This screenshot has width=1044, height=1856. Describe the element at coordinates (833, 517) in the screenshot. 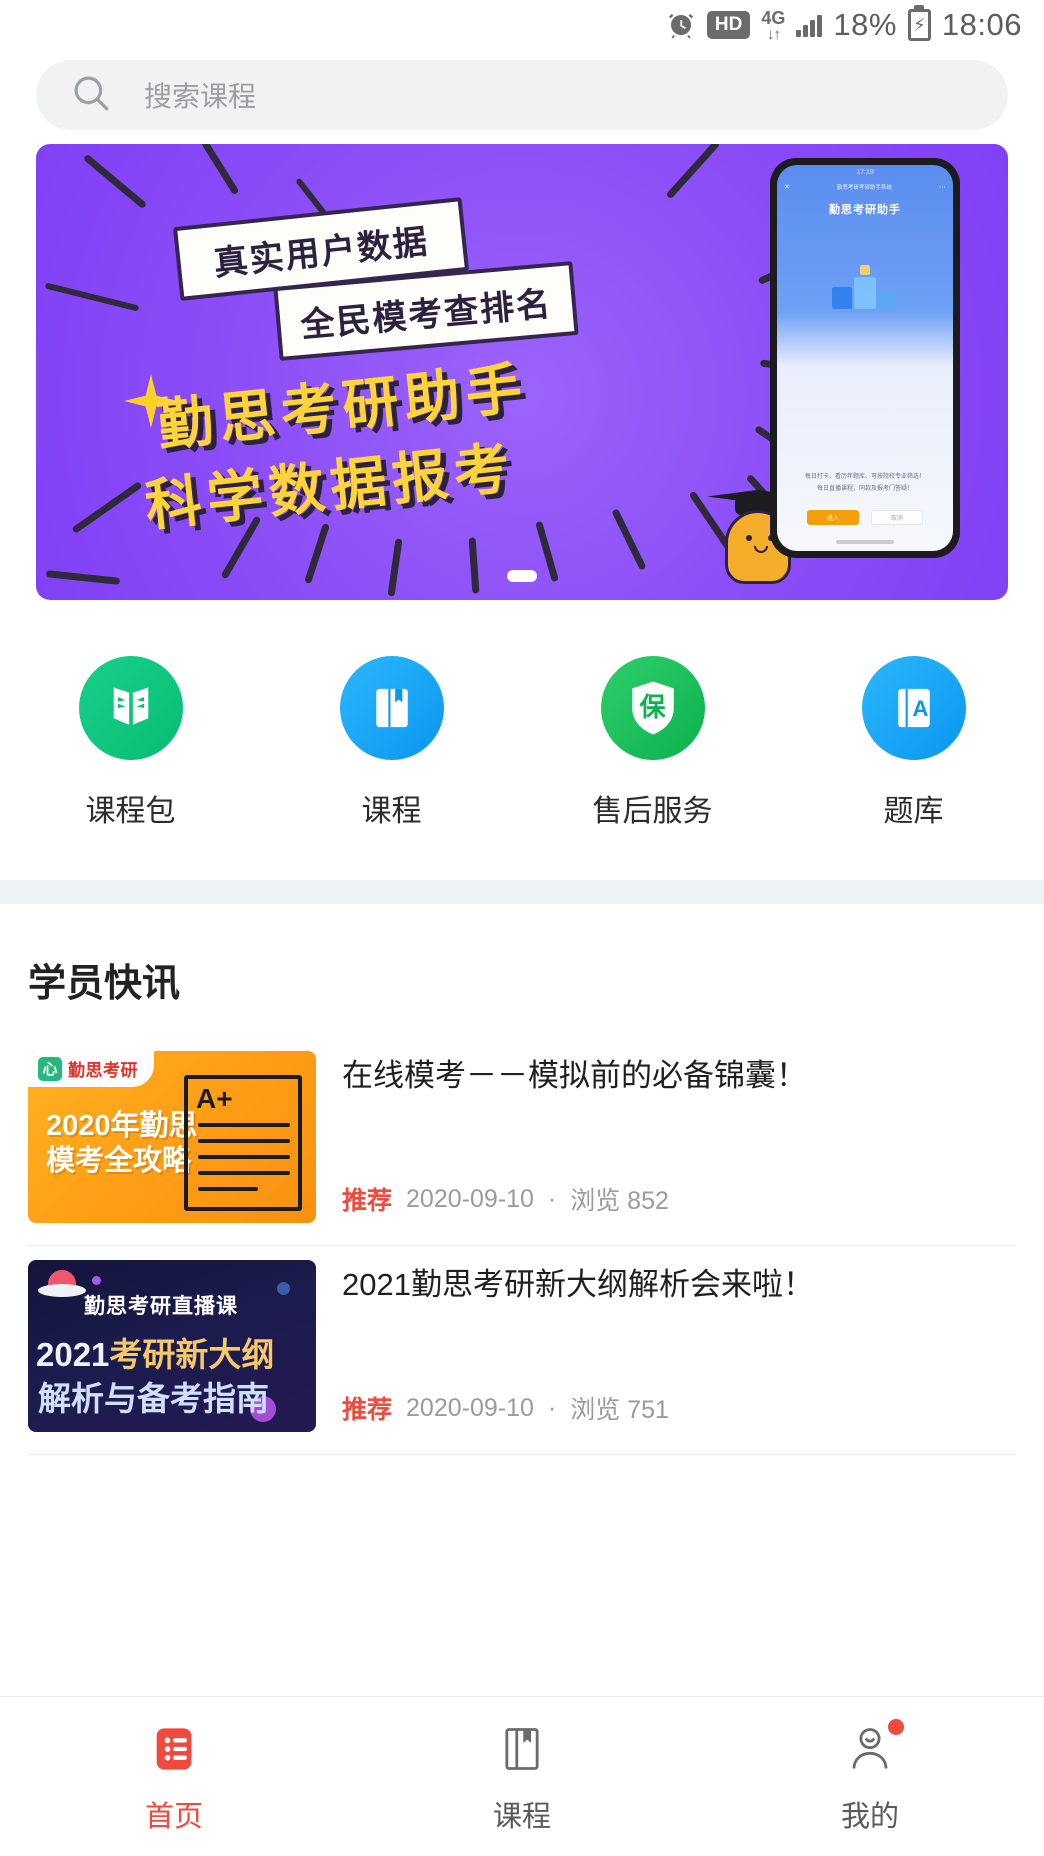

I see `mock-primary-button: 进入` at that location.